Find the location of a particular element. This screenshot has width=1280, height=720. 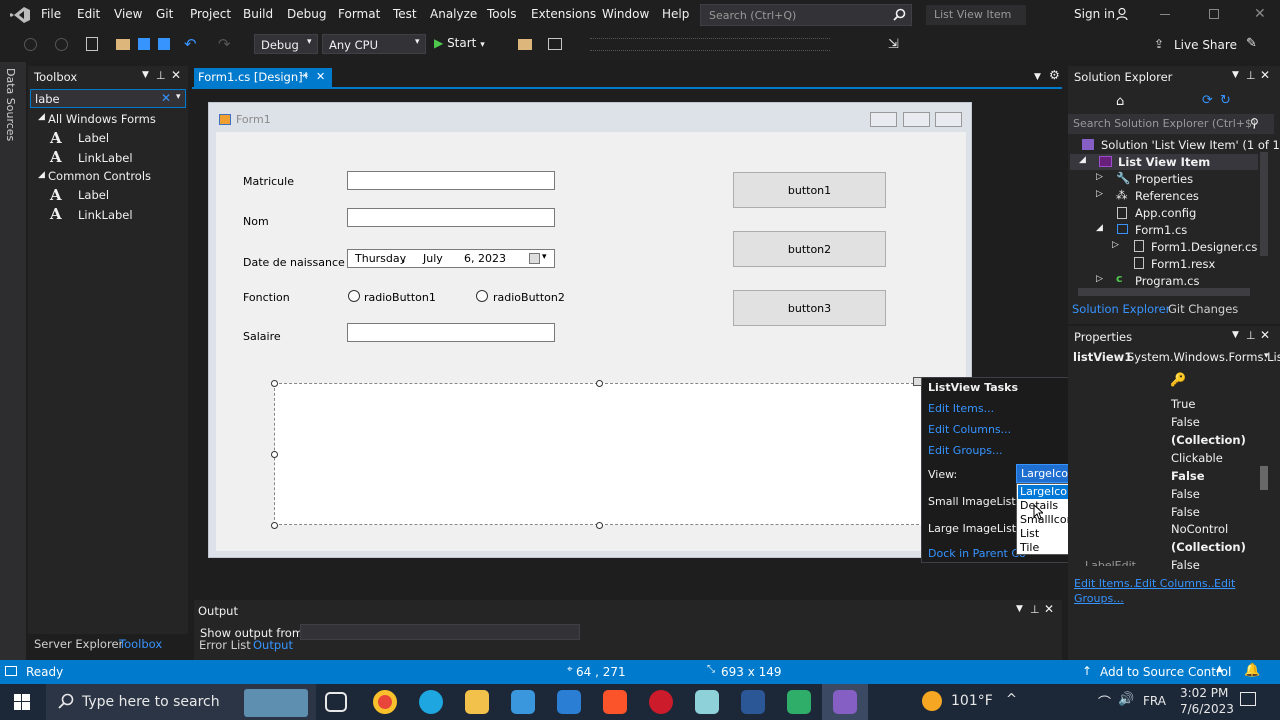

form-close-icon is located at coordinates (948, 119).